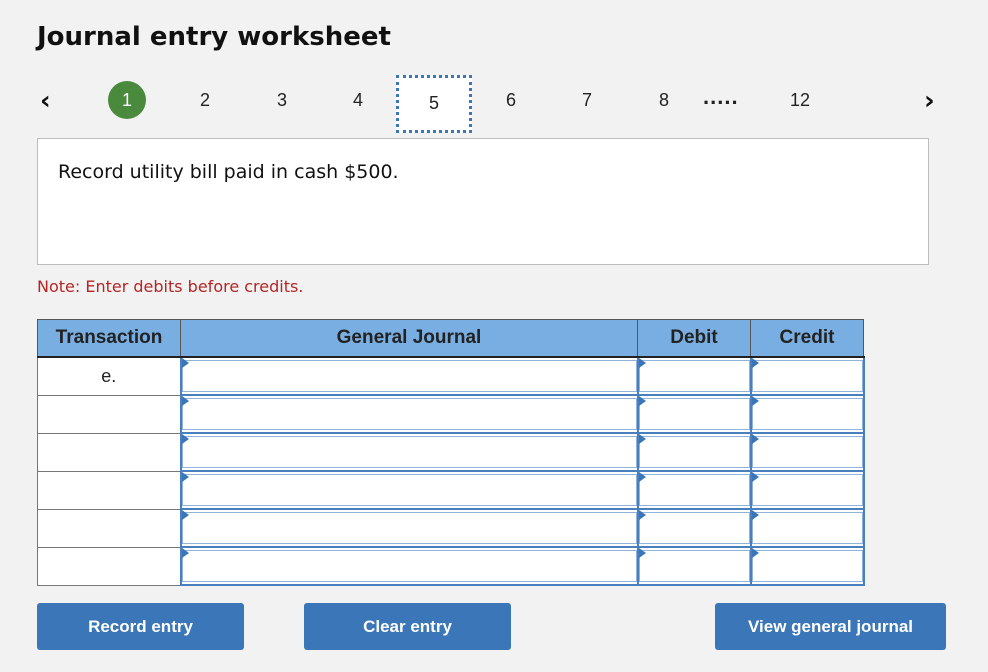  What do you see at coordinates (407, 626) in the screenshot?
I see `clear-entry-button: Clear entry` at bounding box center [407, 626].